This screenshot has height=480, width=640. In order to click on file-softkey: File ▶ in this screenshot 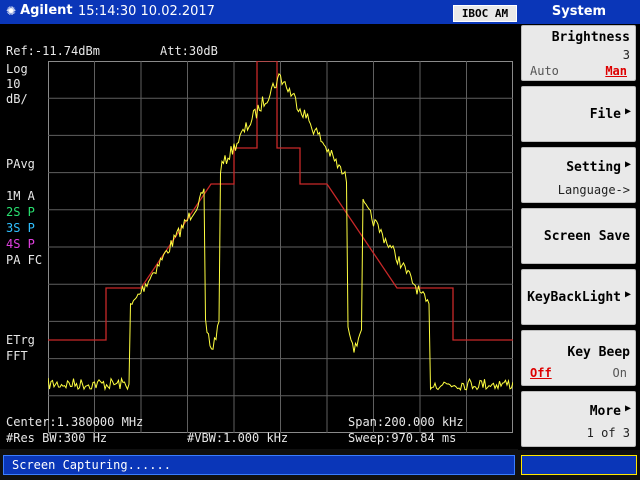, I will do `click(578, 114)`.